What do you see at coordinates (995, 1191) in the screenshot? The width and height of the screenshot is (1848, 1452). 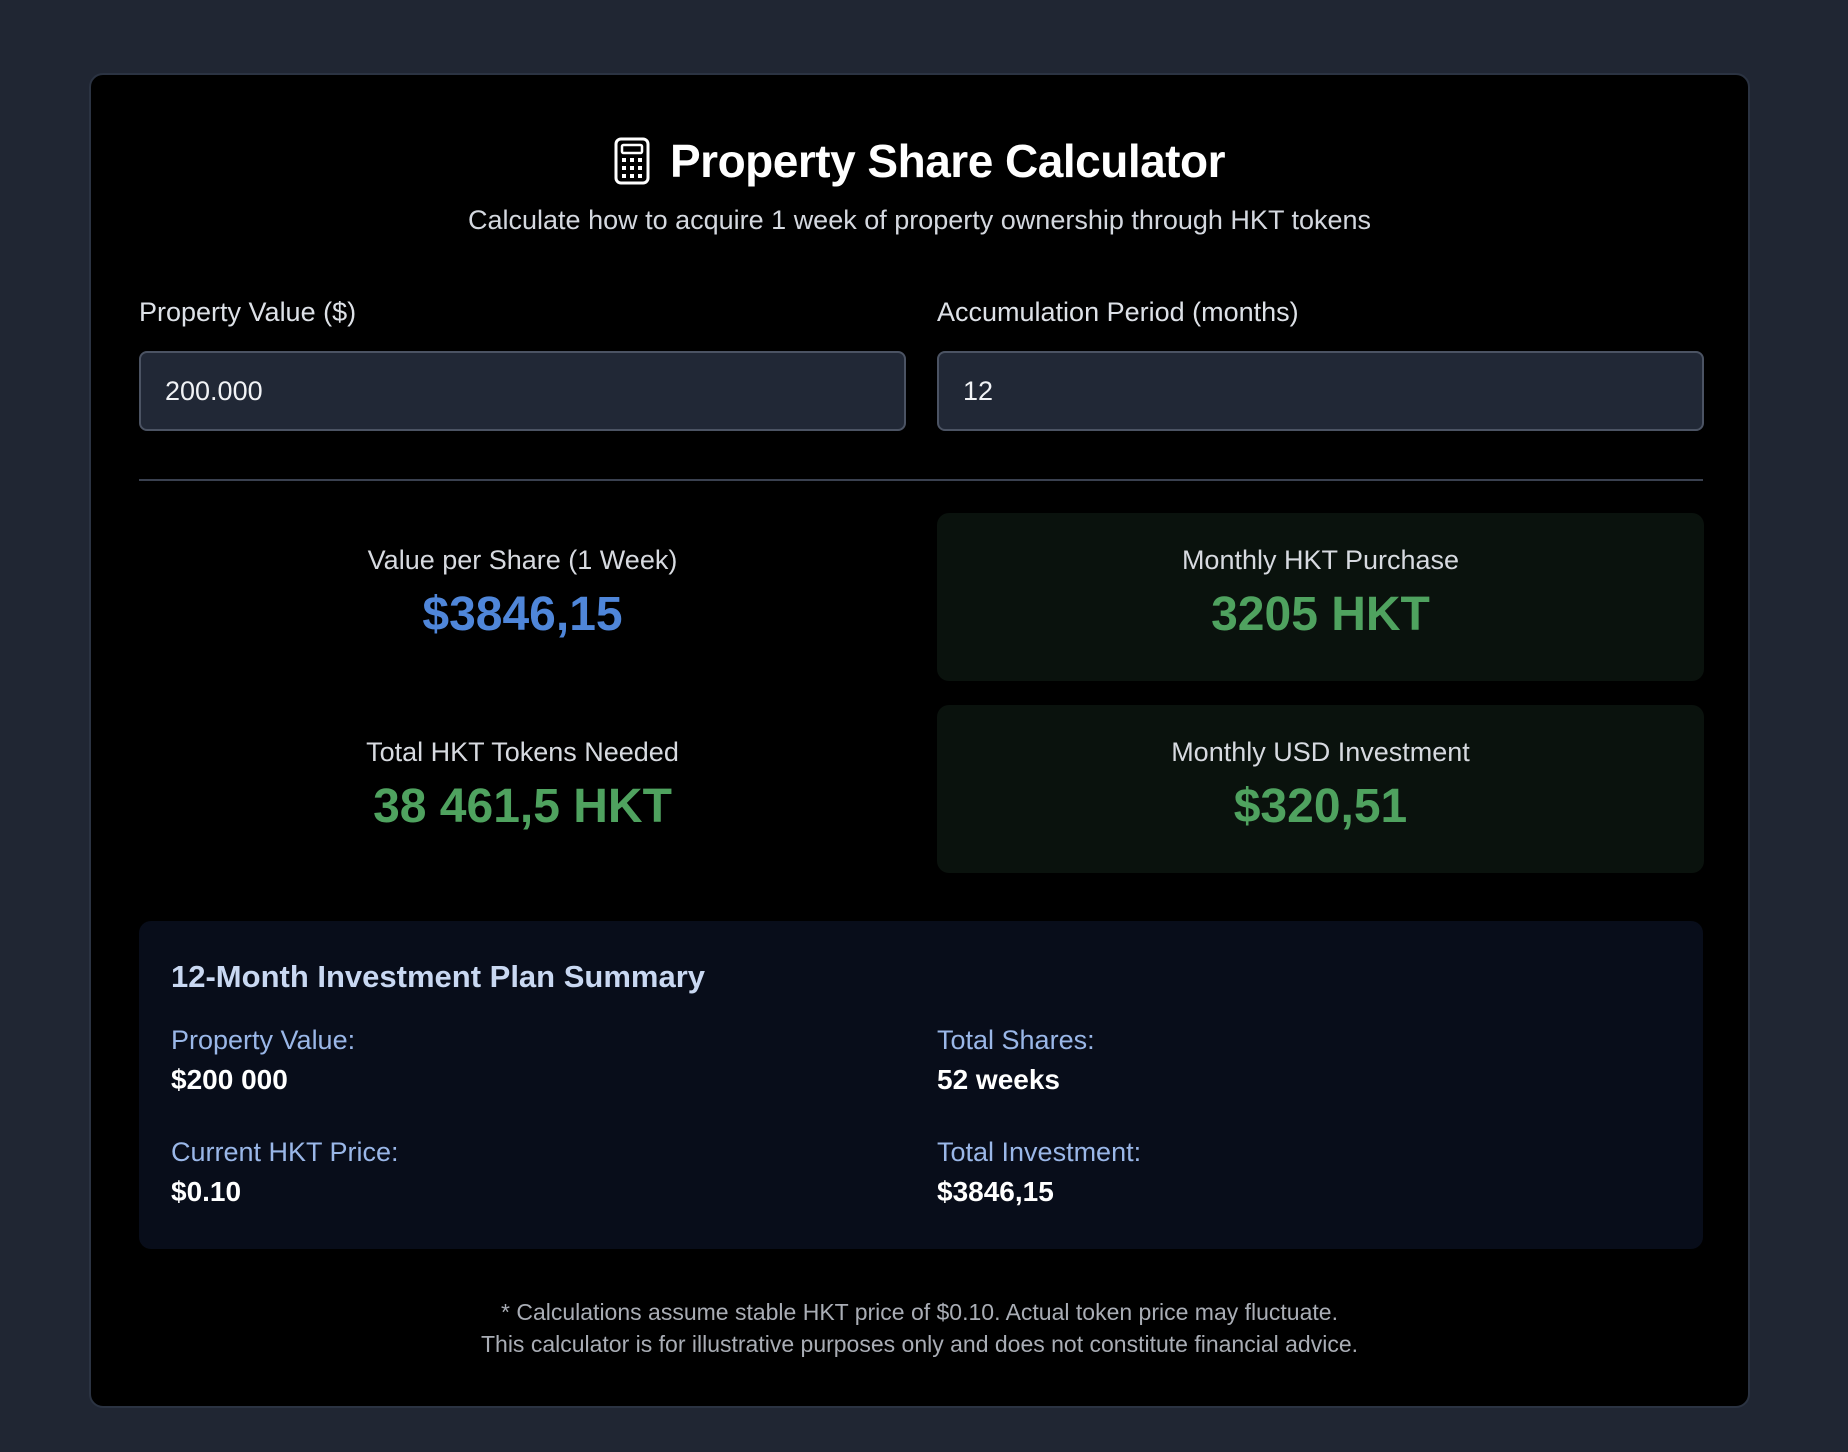 I see `summary-value: $3846,15` at bounding box center [995, 1191].